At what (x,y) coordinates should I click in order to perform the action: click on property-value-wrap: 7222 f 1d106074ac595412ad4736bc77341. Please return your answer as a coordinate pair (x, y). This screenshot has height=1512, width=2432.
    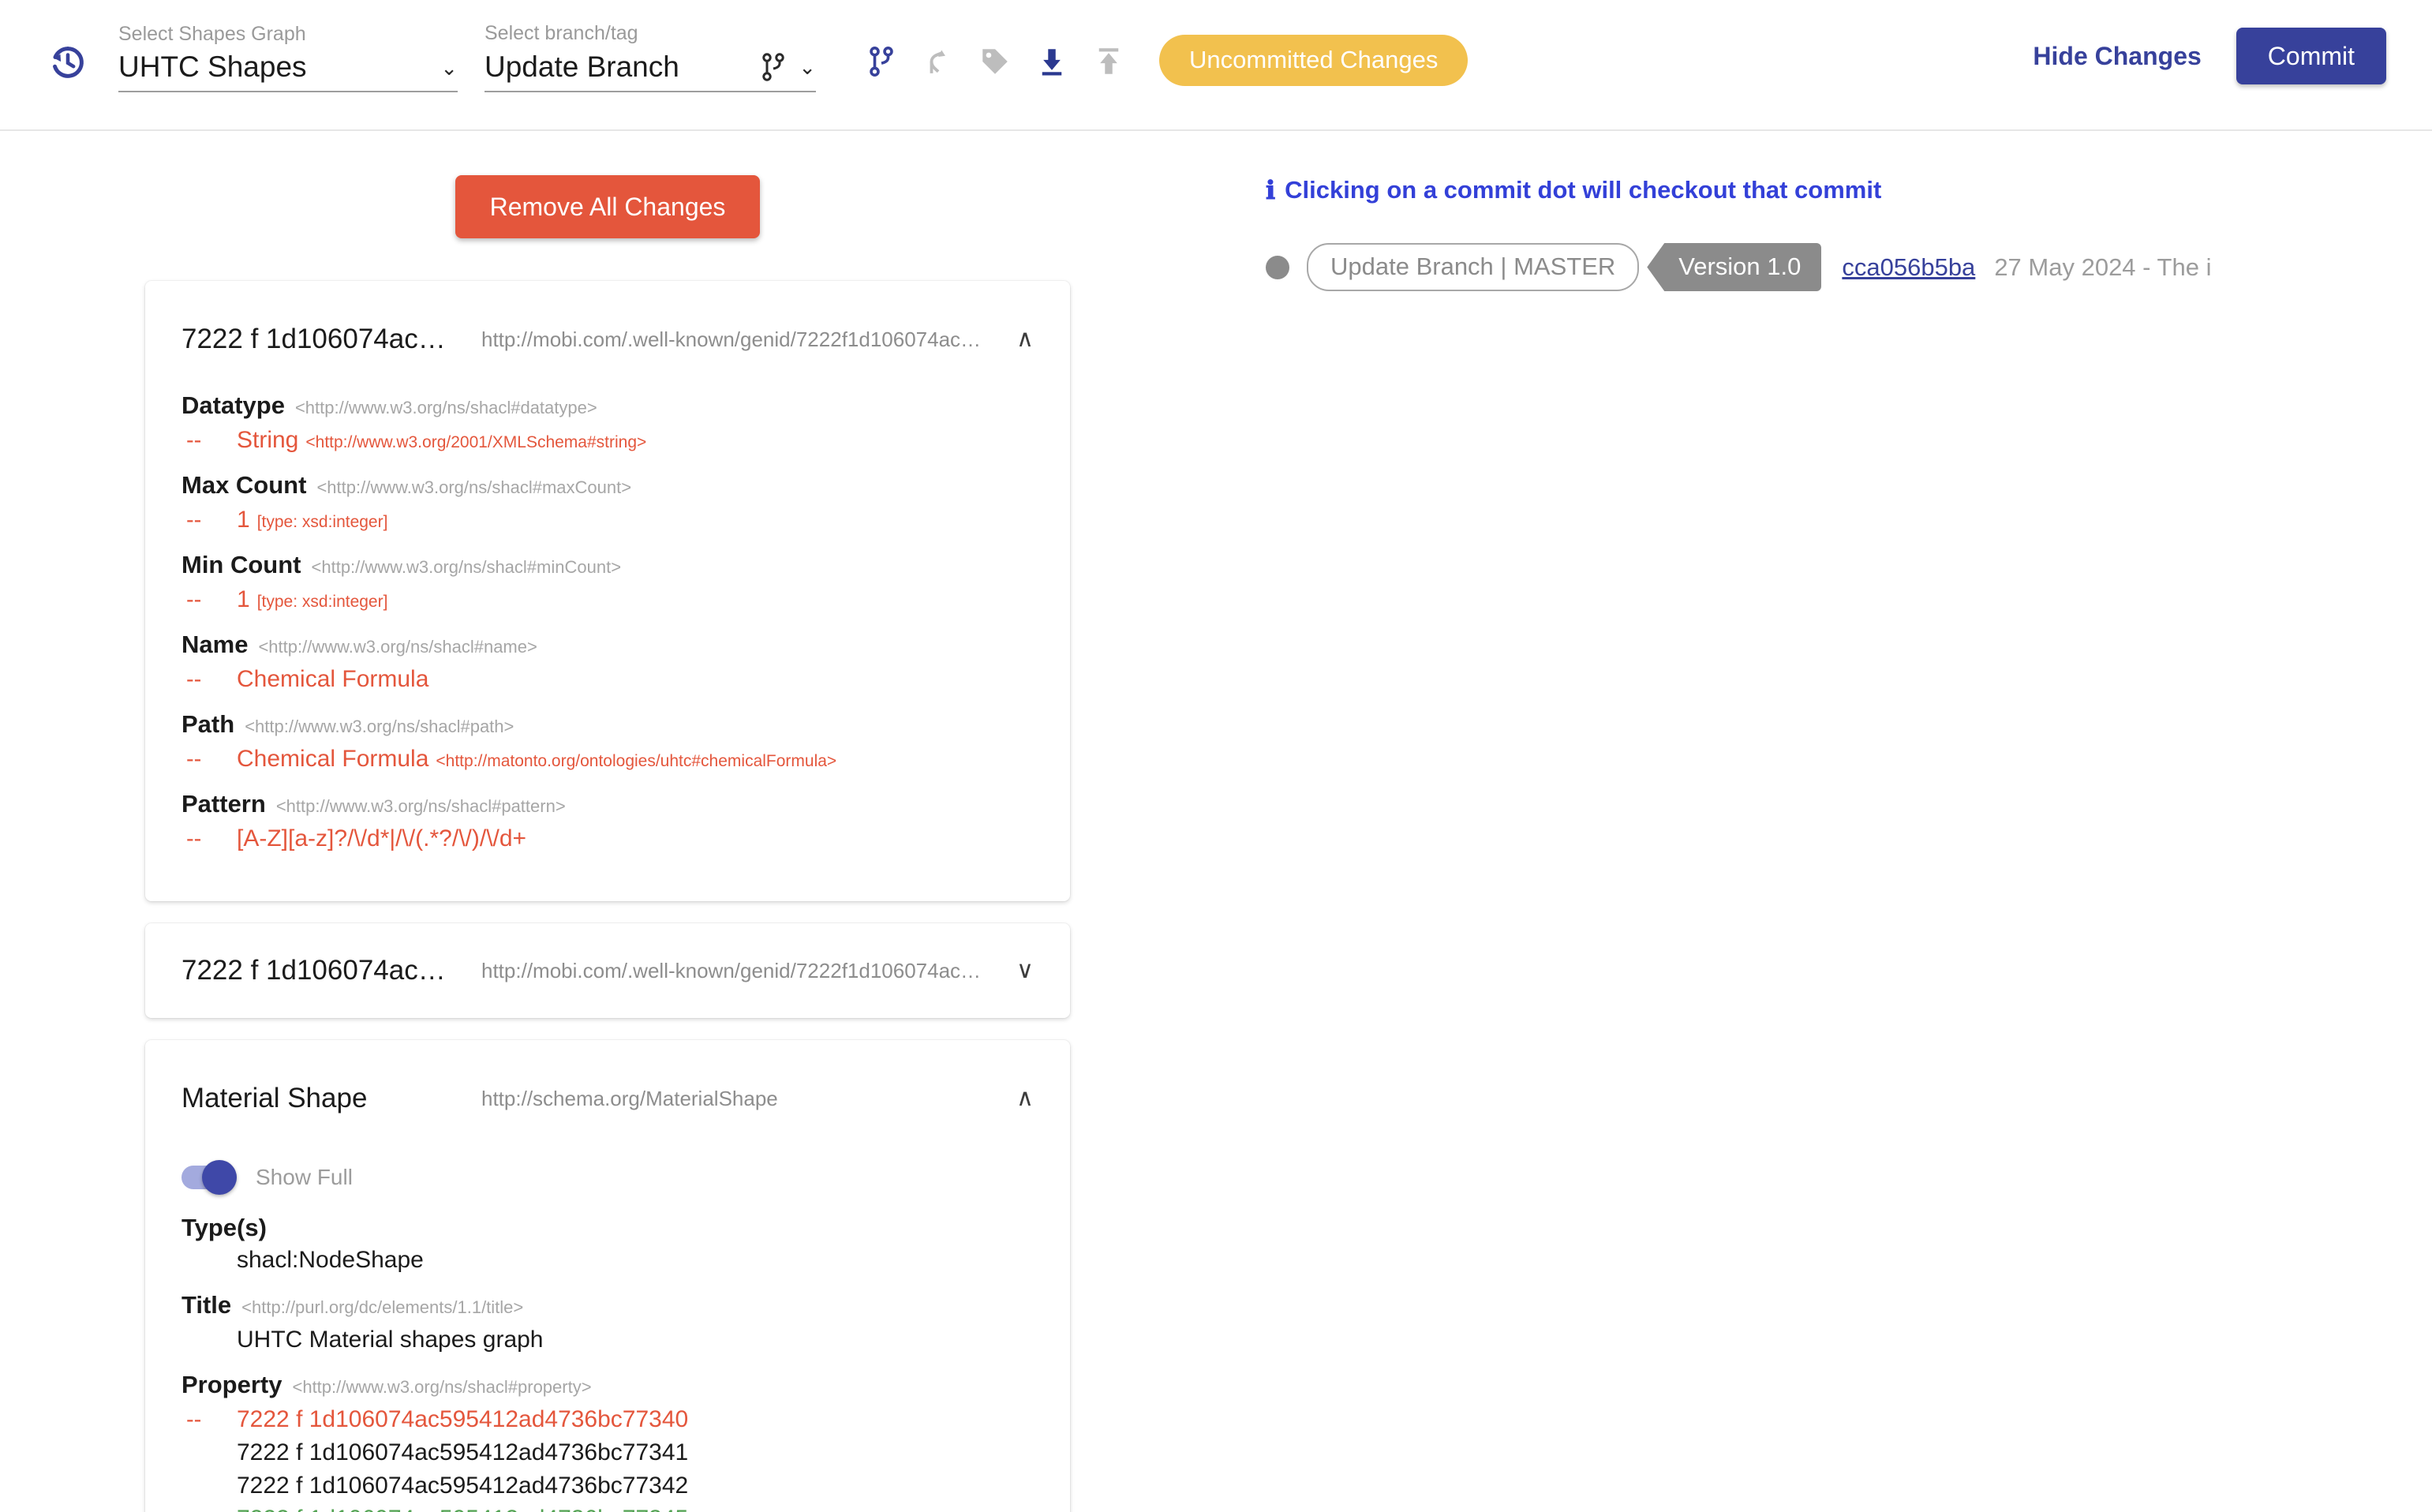
    Looking at the image, I should click on (463, 1453).